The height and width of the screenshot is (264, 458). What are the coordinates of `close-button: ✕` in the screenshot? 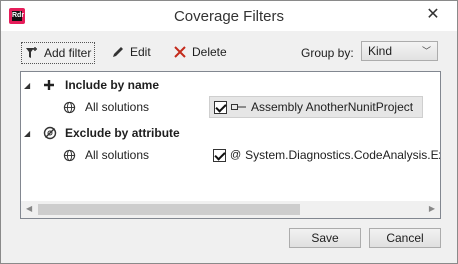 It's located at (433, 15).